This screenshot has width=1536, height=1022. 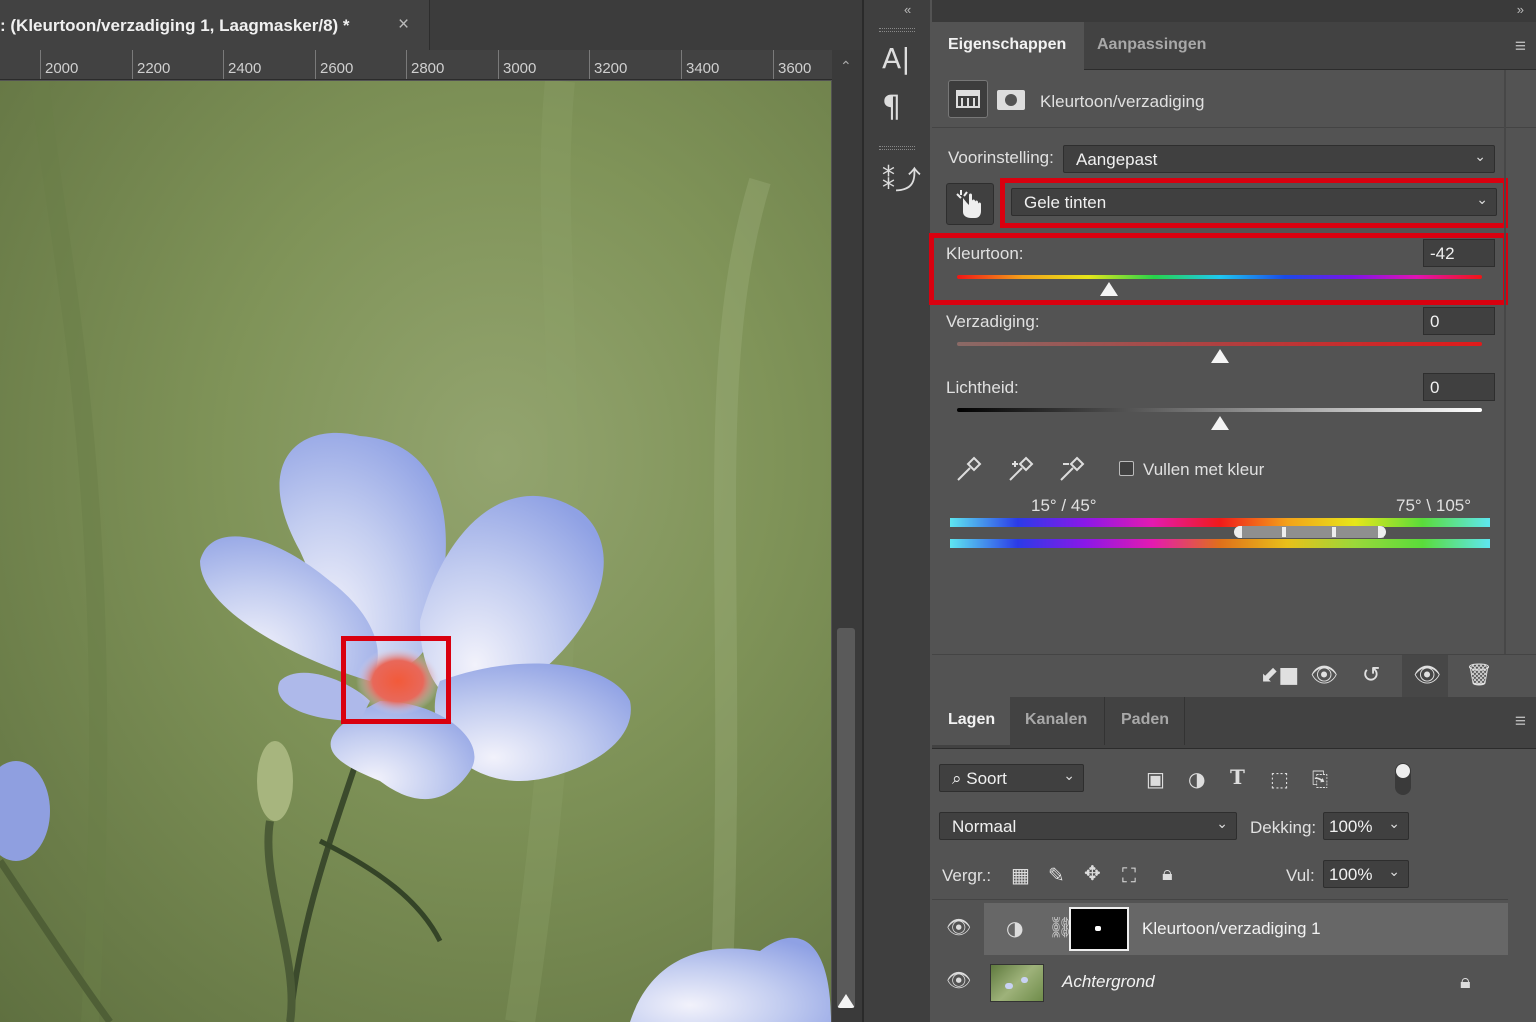 I want to click on panel-scroll-edge, so click(x=1505, y=362).